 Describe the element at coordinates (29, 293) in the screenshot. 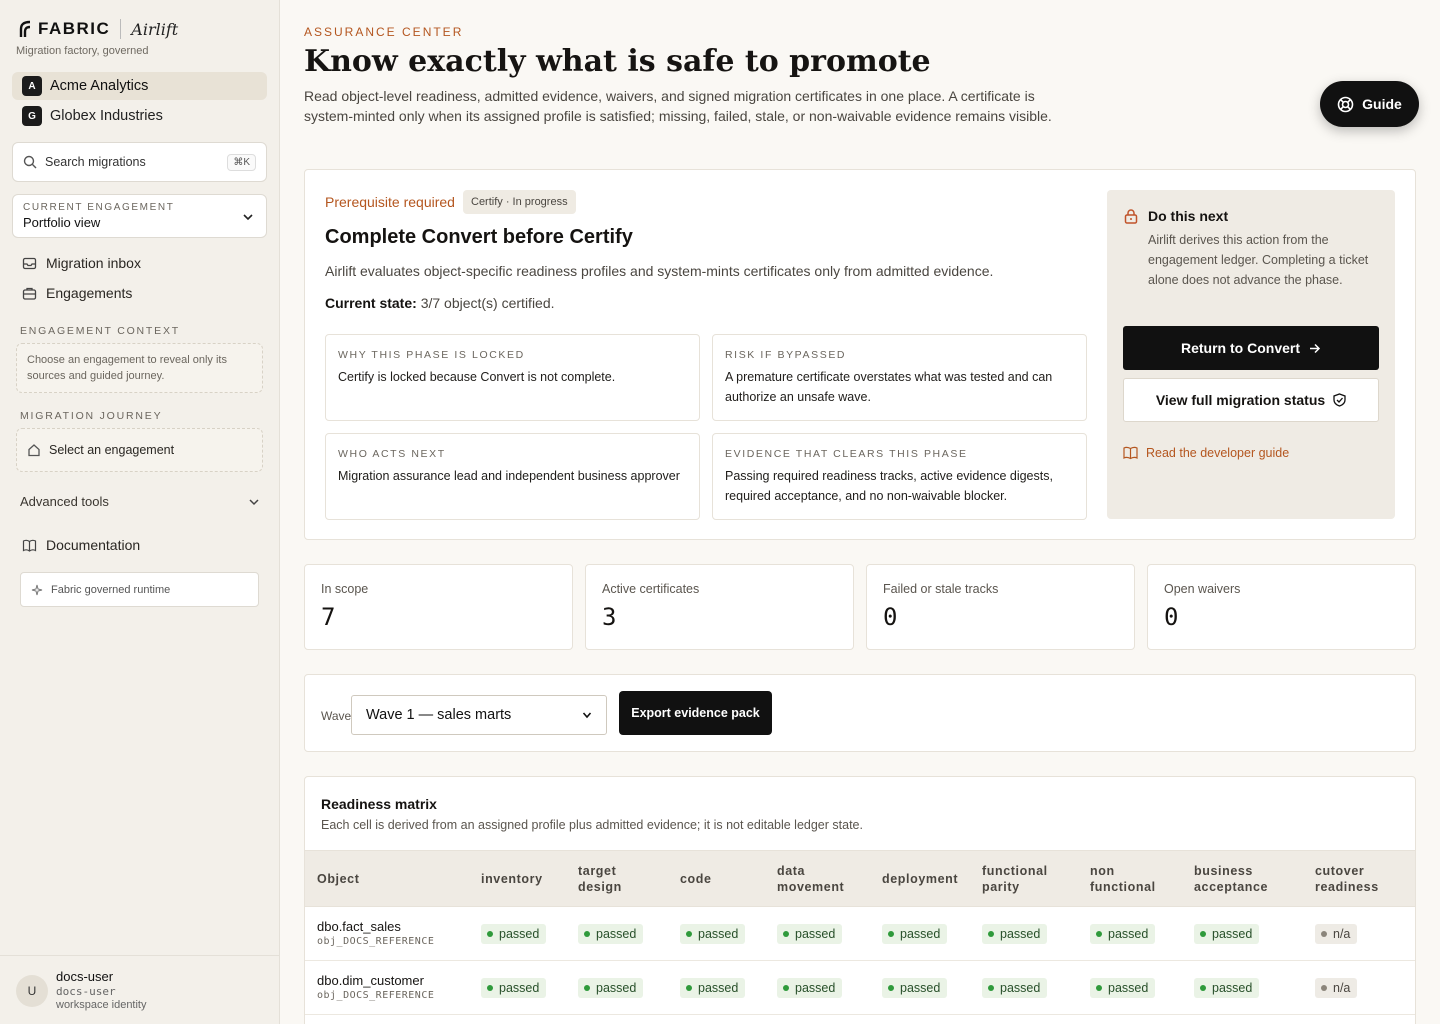

I see `briefcase-icon` at that location.